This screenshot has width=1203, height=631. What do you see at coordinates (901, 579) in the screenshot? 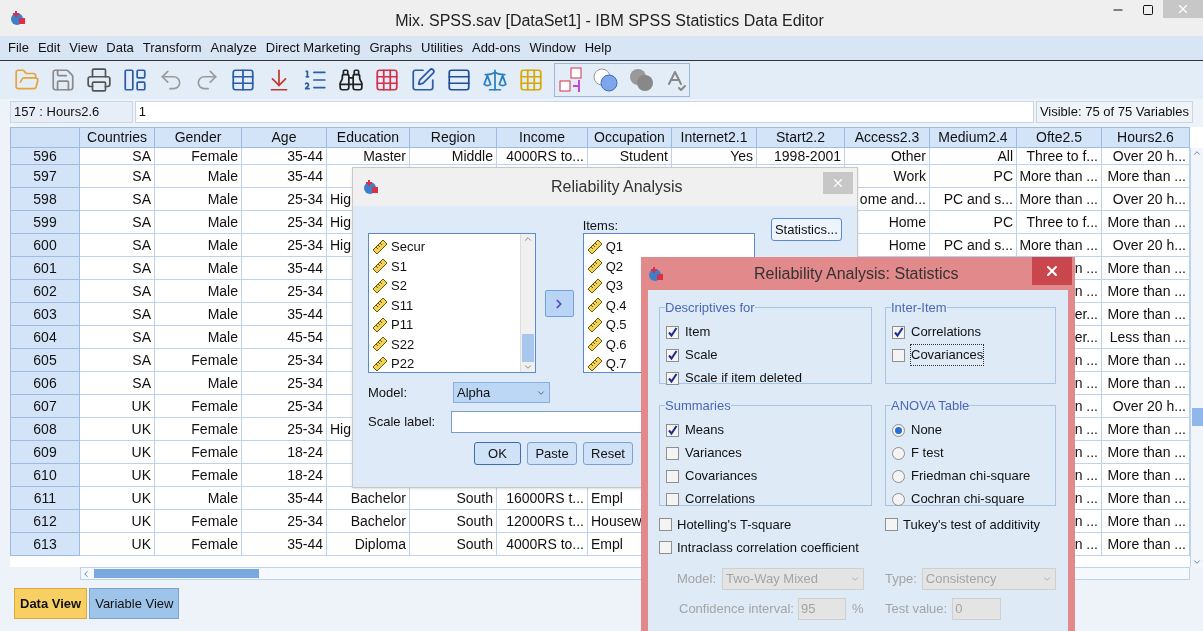
I see `icc-type-label: Type:` at bounding box center [901, 579].